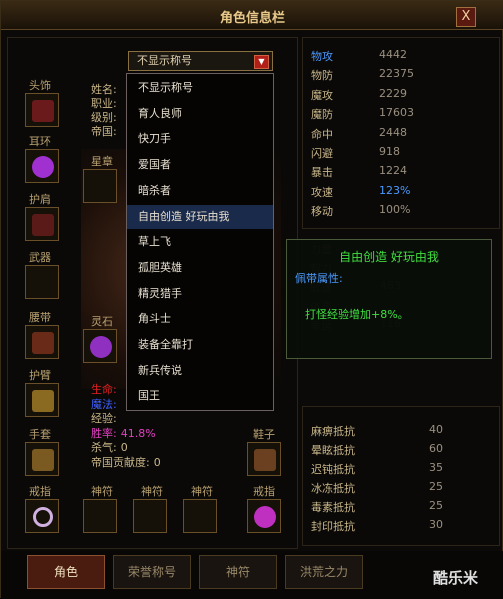 This screenshot has height=599, width=503. I want to click on title-option: 不显示称号, so click(200, 88).